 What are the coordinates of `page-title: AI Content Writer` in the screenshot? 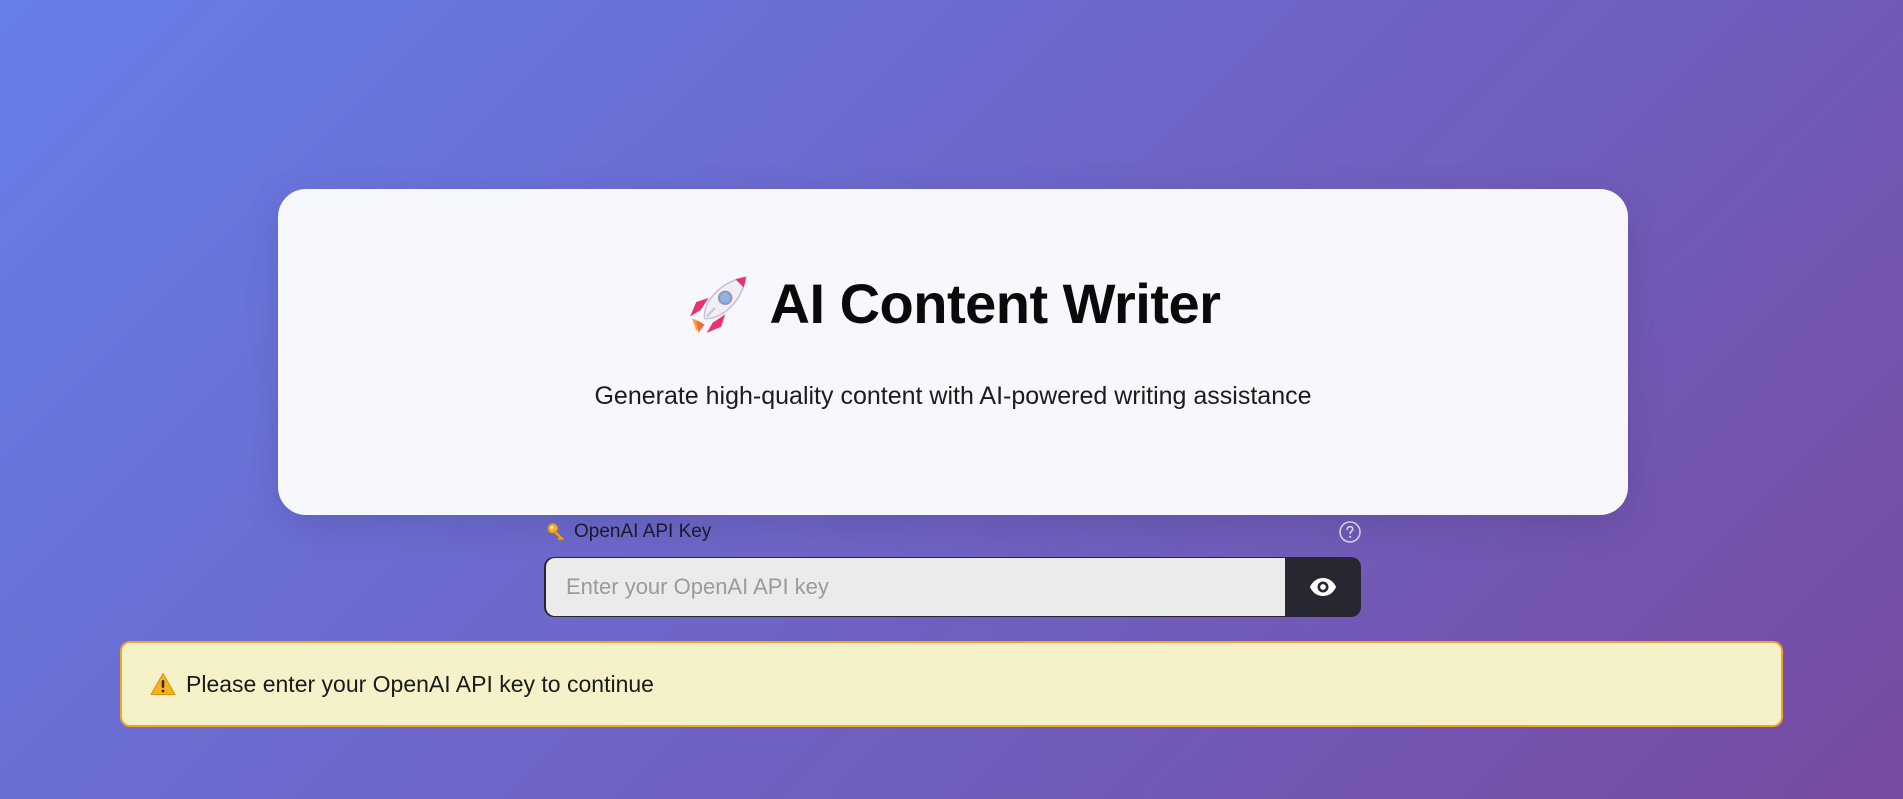 It's located at (995, 303).